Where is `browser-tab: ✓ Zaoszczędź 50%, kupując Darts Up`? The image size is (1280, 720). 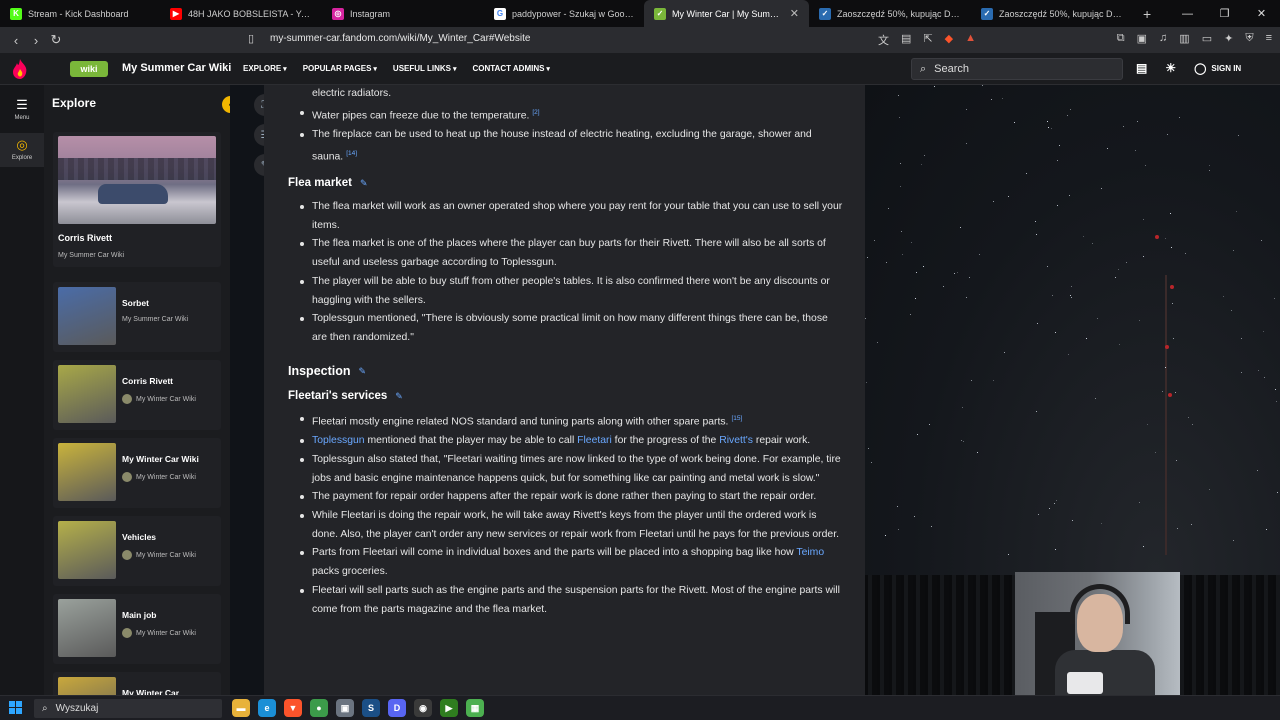
browser-tab: ✓ Zaoszczędź 50%, kupując Darts Up is located at coordinates (1052, 13).